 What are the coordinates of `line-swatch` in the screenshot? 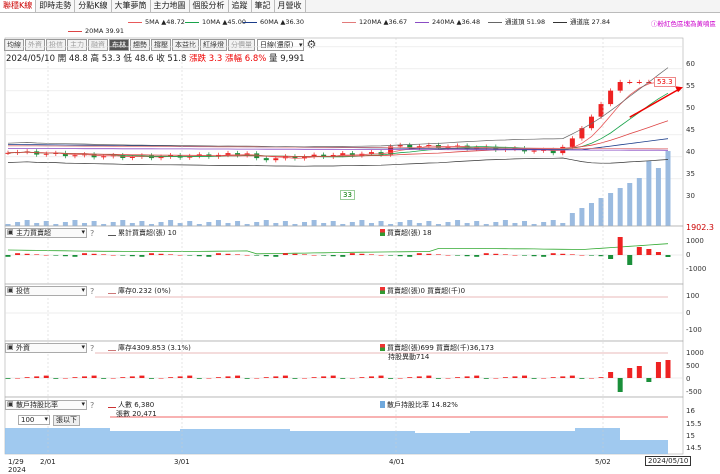 It's located at (112, 350).